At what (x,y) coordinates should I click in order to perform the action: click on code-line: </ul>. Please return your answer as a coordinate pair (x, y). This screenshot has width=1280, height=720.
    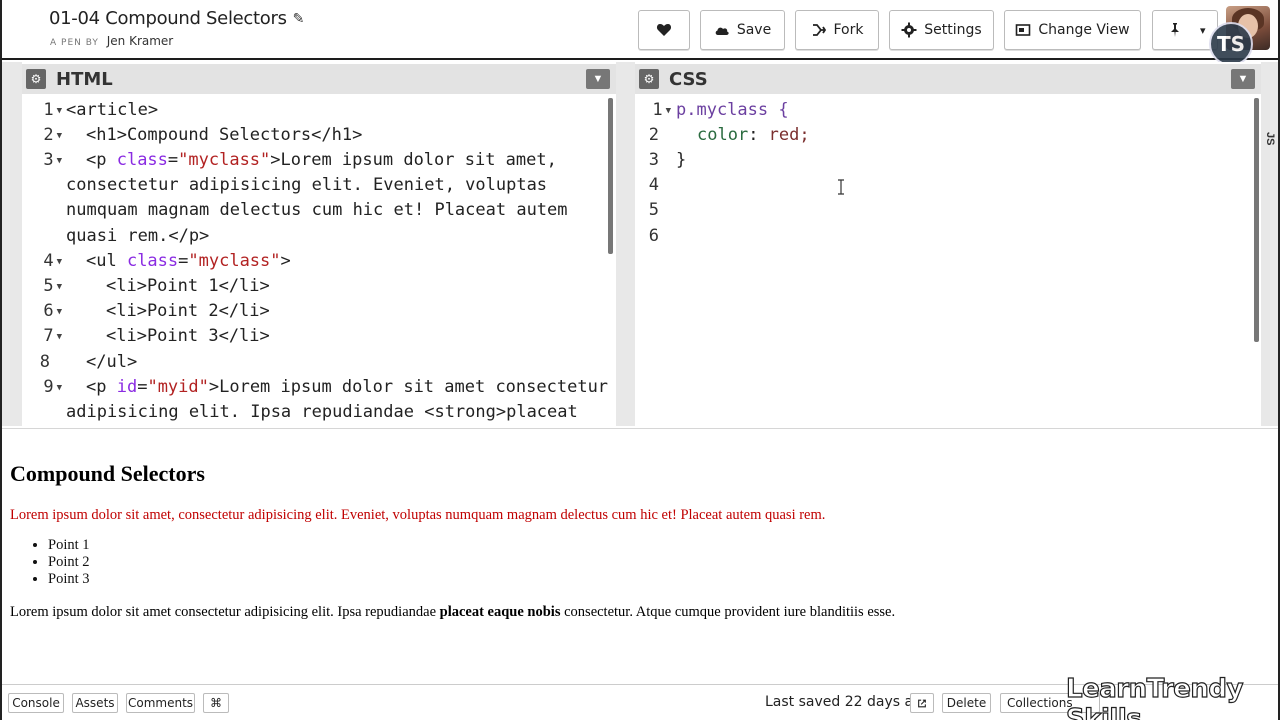
    Looking at the image, I should click on (112, 362).